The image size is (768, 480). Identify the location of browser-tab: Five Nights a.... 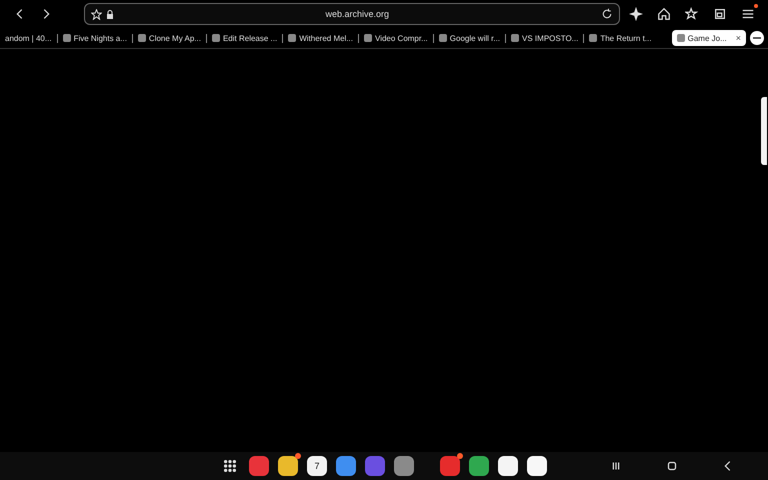
(95, 38).